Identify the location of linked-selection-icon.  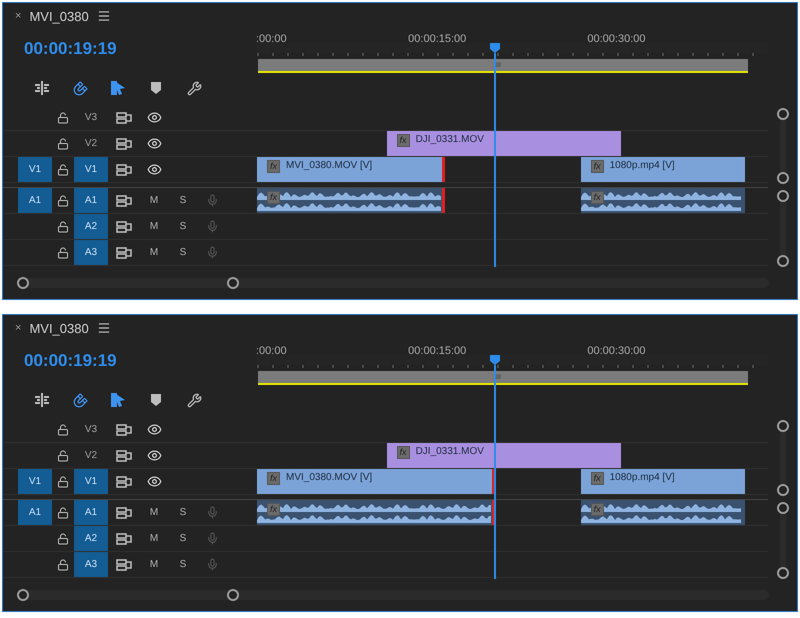
(118, 88).